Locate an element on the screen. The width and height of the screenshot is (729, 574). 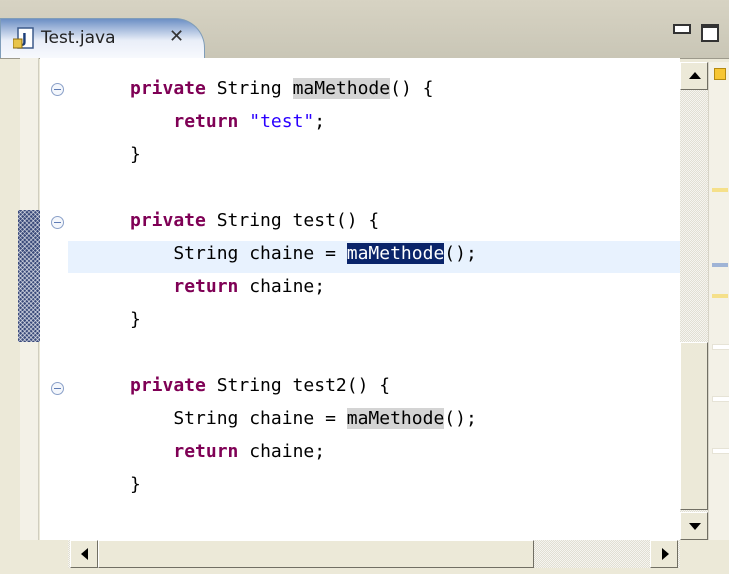
code-token: String test() { is located at coordinates (292, 220).